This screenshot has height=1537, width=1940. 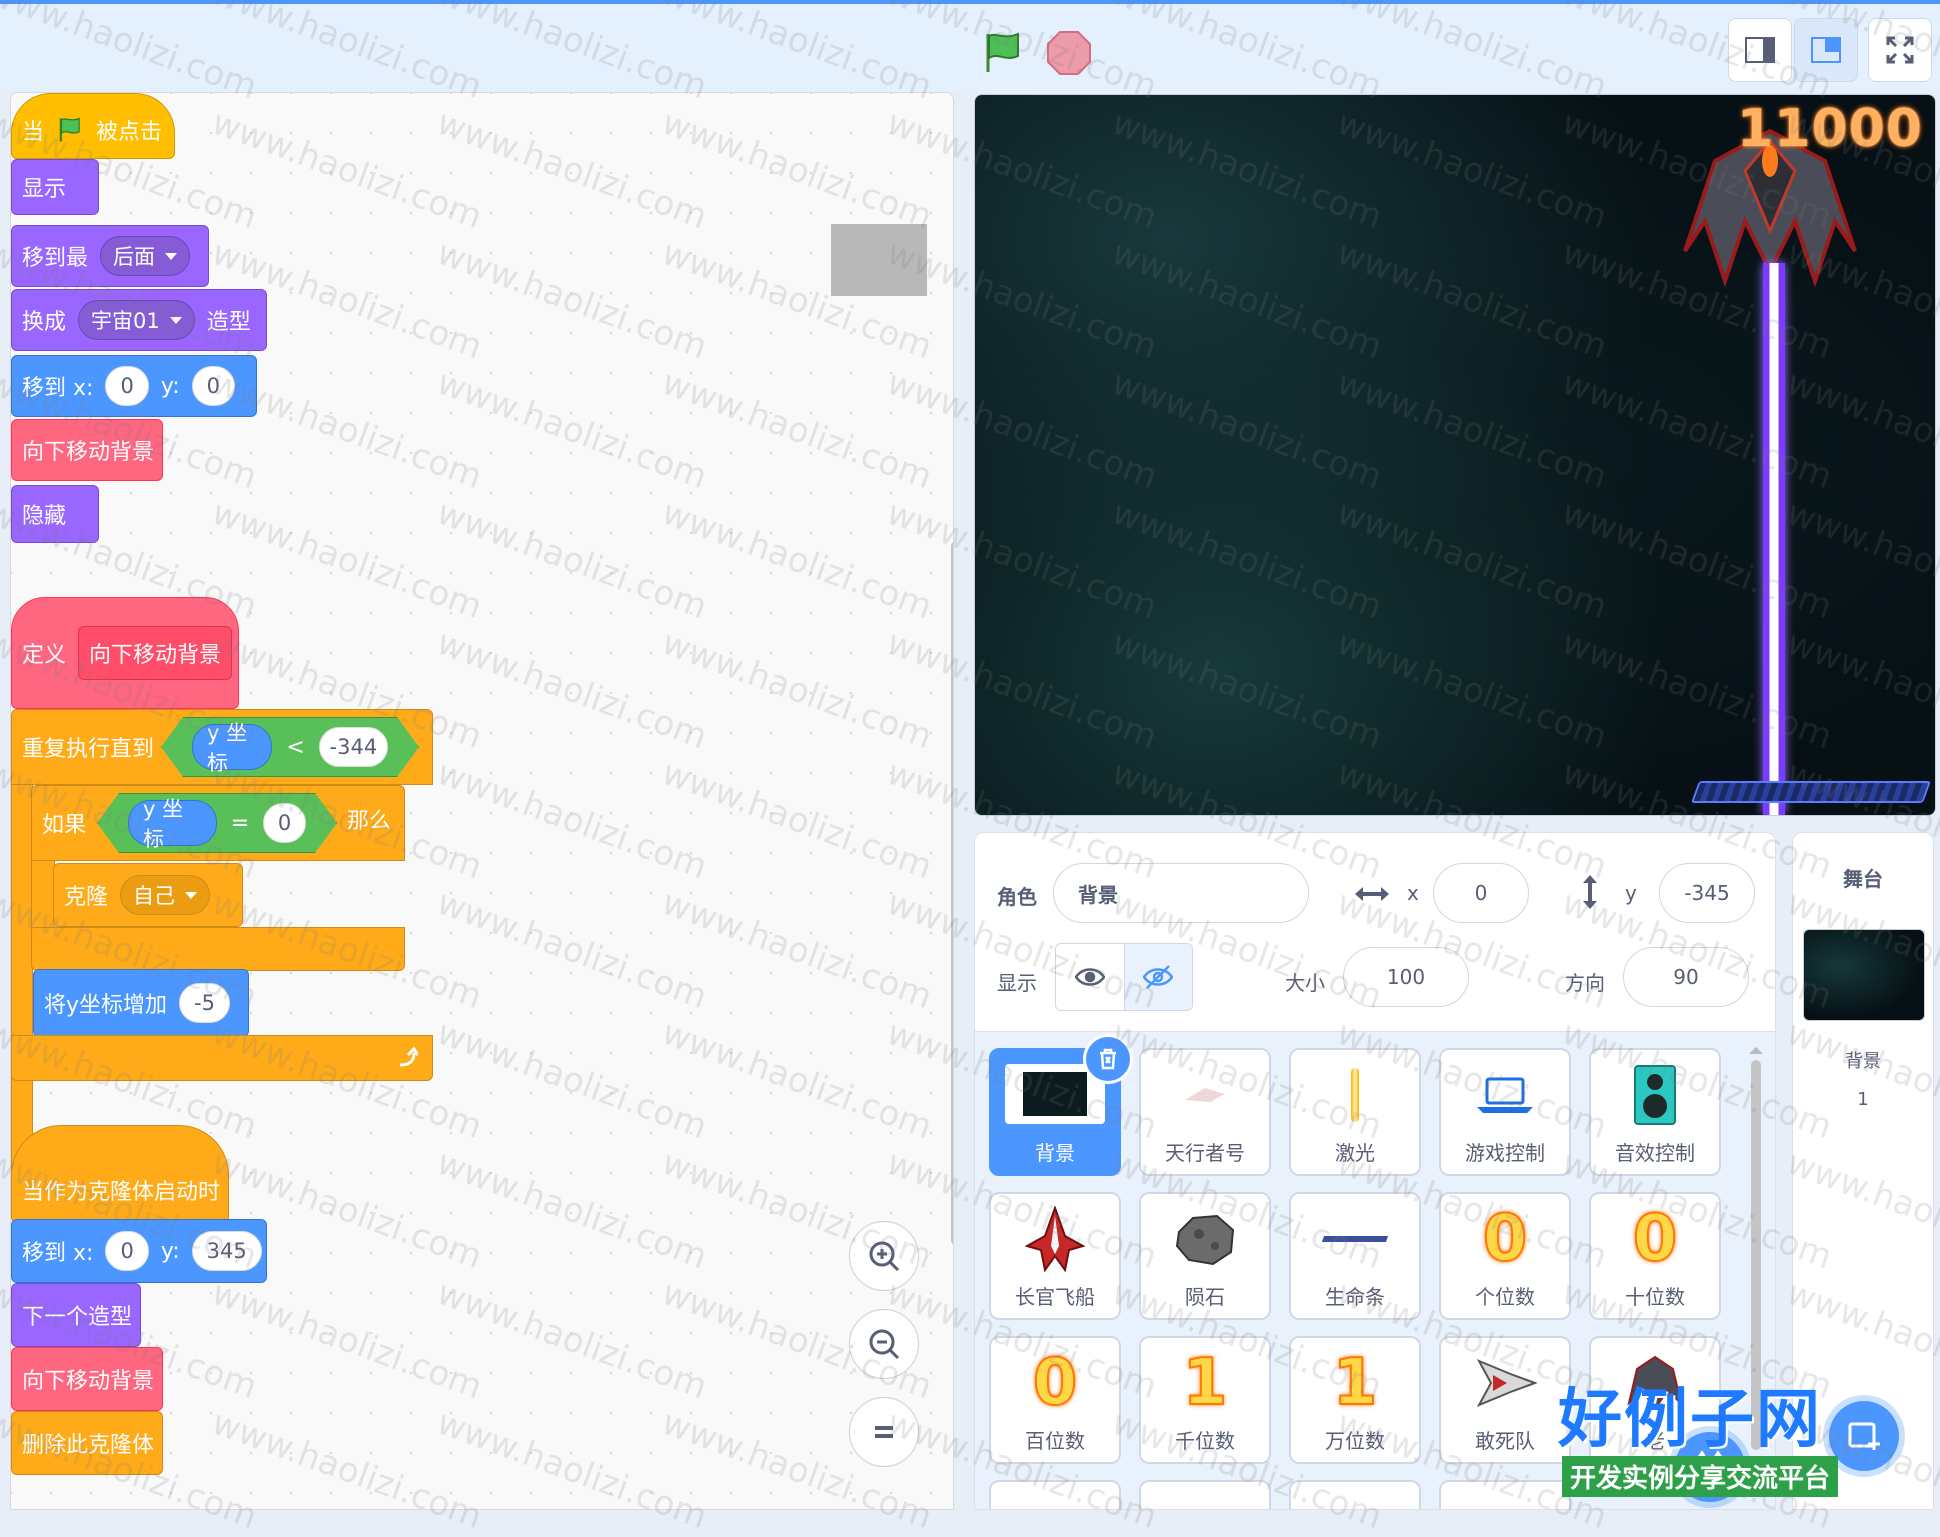 What do you see at coordinates (1108, 1059) in the screenshot?
I see `delete-sprite-button` at bounding box center [1108, 1059].